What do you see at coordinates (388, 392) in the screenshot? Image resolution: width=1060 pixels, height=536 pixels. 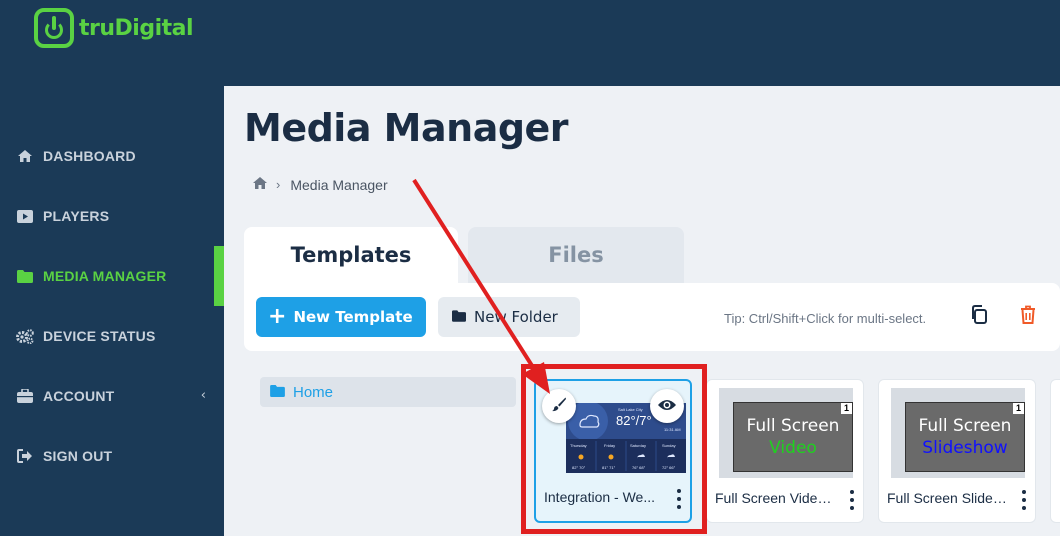 I see `folder-tree-home: Home` at bounding box center [388, 392].